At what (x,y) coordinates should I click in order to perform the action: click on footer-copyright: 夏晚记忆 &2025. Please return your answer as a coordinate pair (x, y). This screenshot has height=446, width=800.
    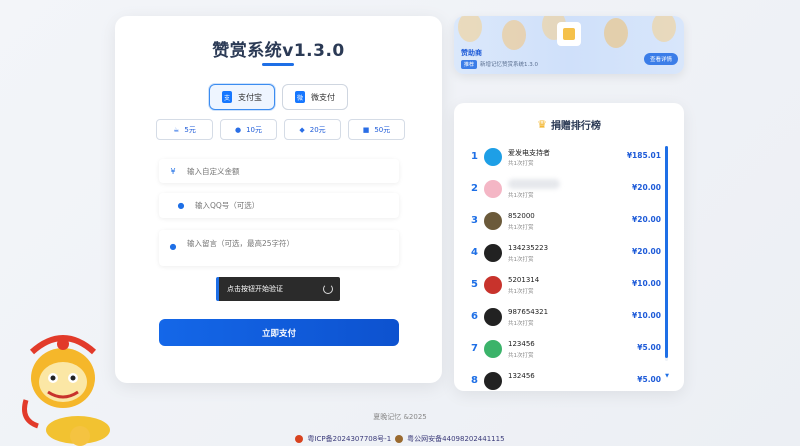
    Looking at the image, I should click on (400, 417).